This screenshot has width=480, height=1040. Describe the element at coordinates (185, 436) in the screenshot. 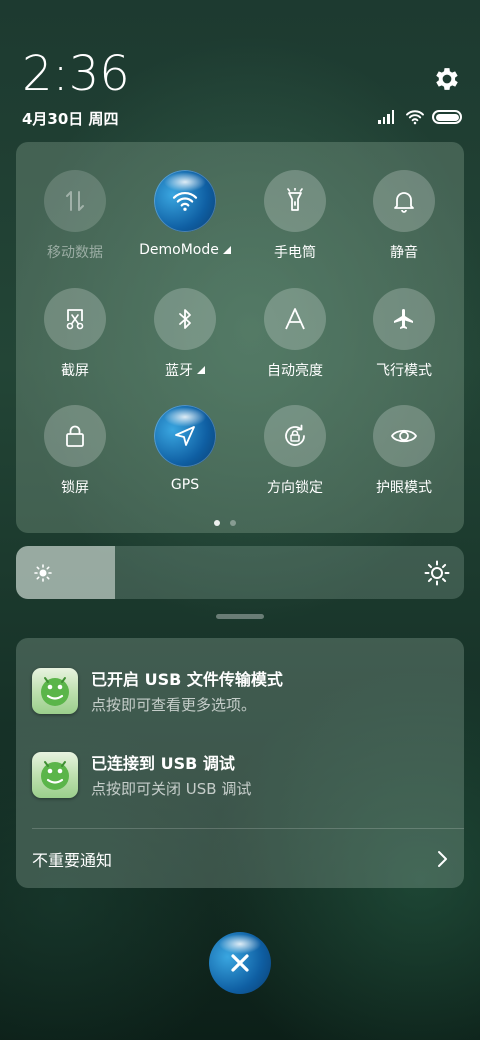

I see `location-arrow-icon` at that location.